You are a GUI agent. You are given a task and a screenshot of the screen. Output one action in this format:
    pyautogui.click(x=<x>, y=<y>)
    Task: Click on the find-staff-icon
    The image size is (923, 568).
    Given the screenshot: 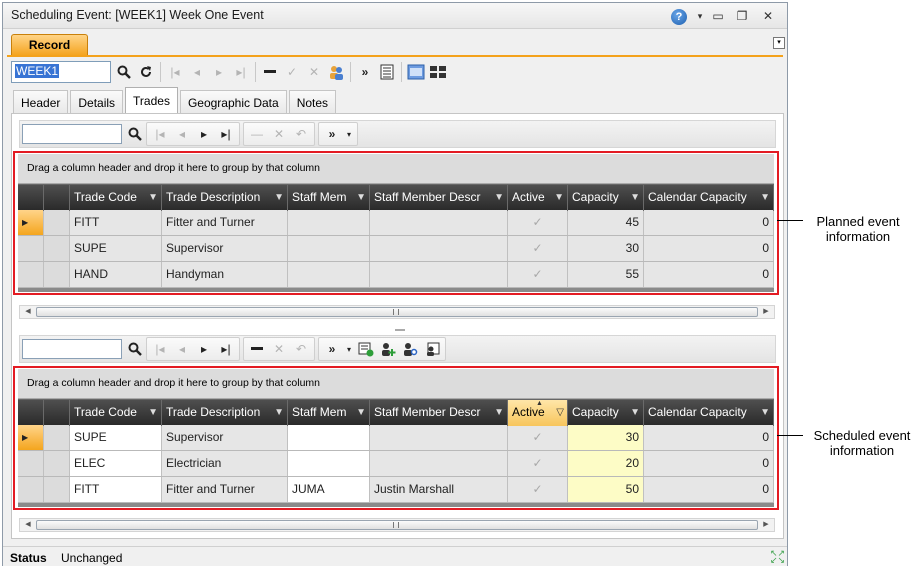 What is the action you would take?
    pyautogui.click(x=410, y=349)
    